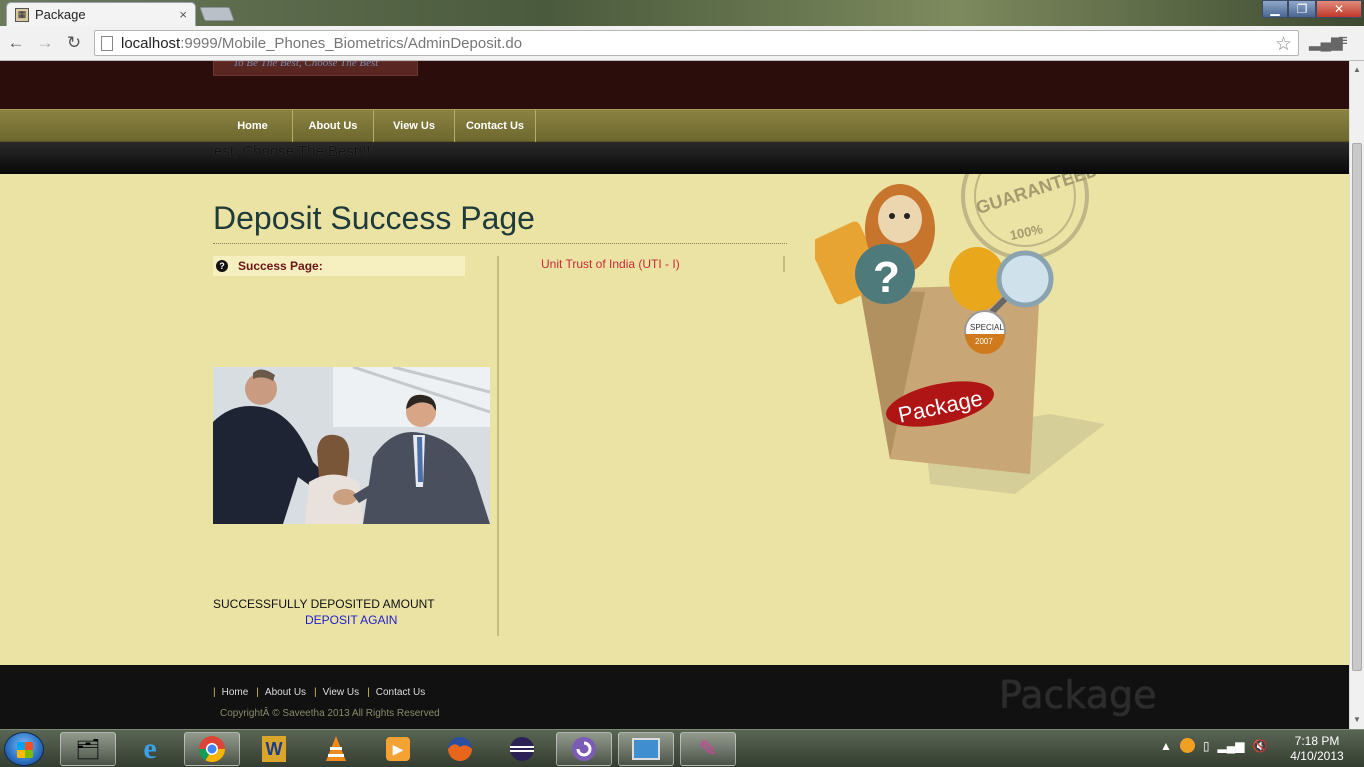 The height and width of the screenshot is (767, 1364). What do you see at coordinates (962, 313) in the screenshot?
I see `package-bag-illustration: GUARANTEED 100% ? SPECIAL 2007 Package` at bounding box center [962, 313].